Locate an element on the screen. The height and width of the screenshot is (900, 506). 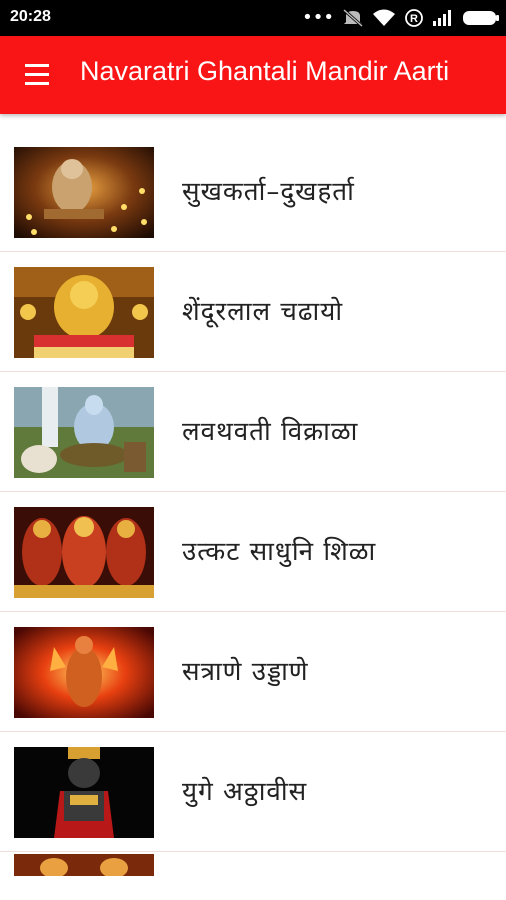
signal-icon is located at coordinates (442, 18).